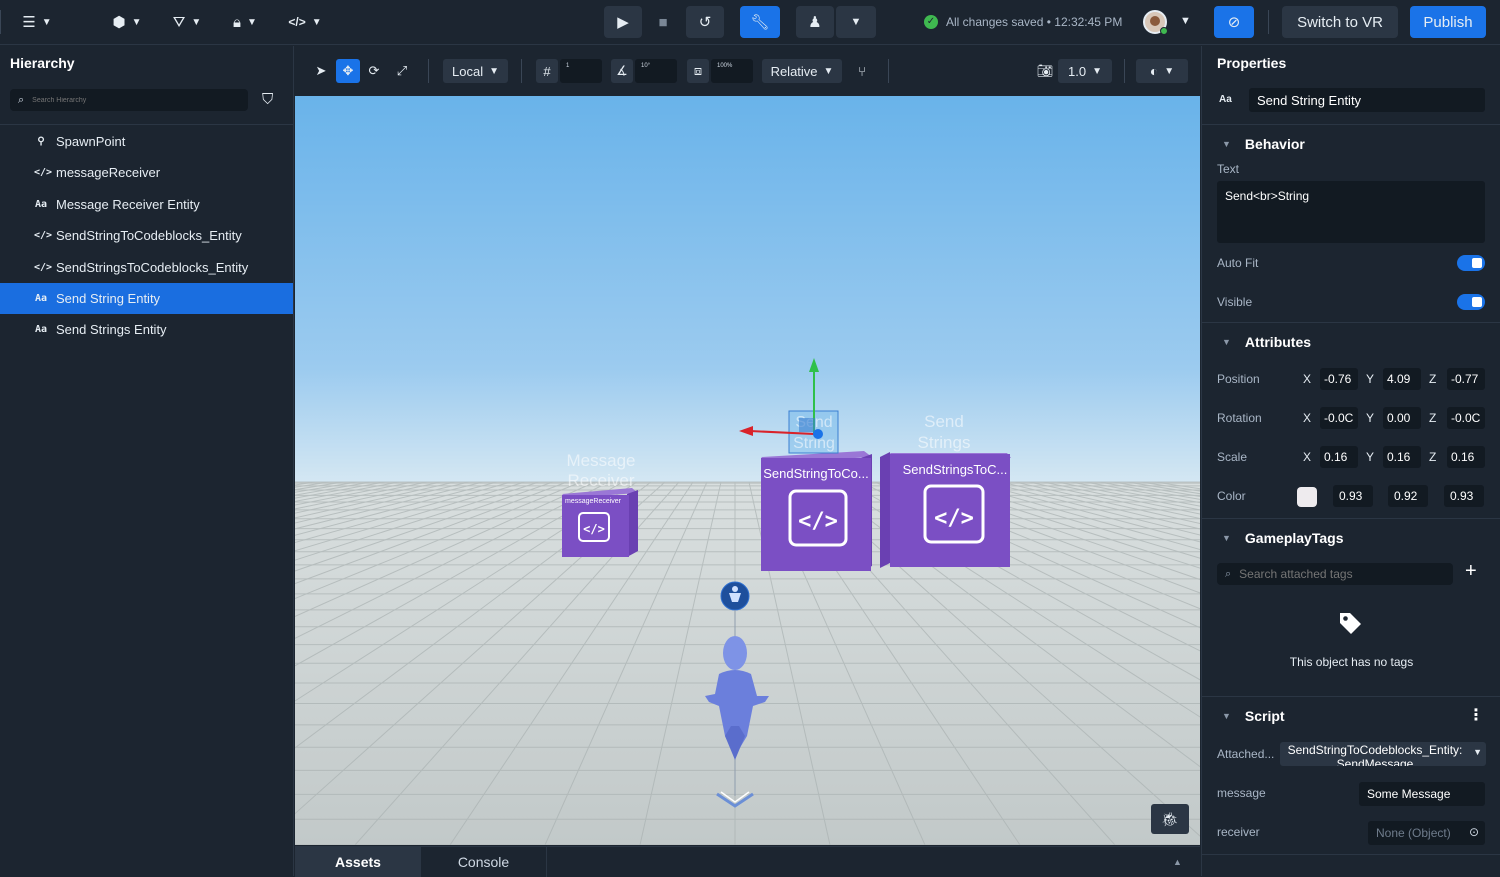 The image size is (1500, 877). I want to click on space-dropdown: Local ▼, so click(475, 71).